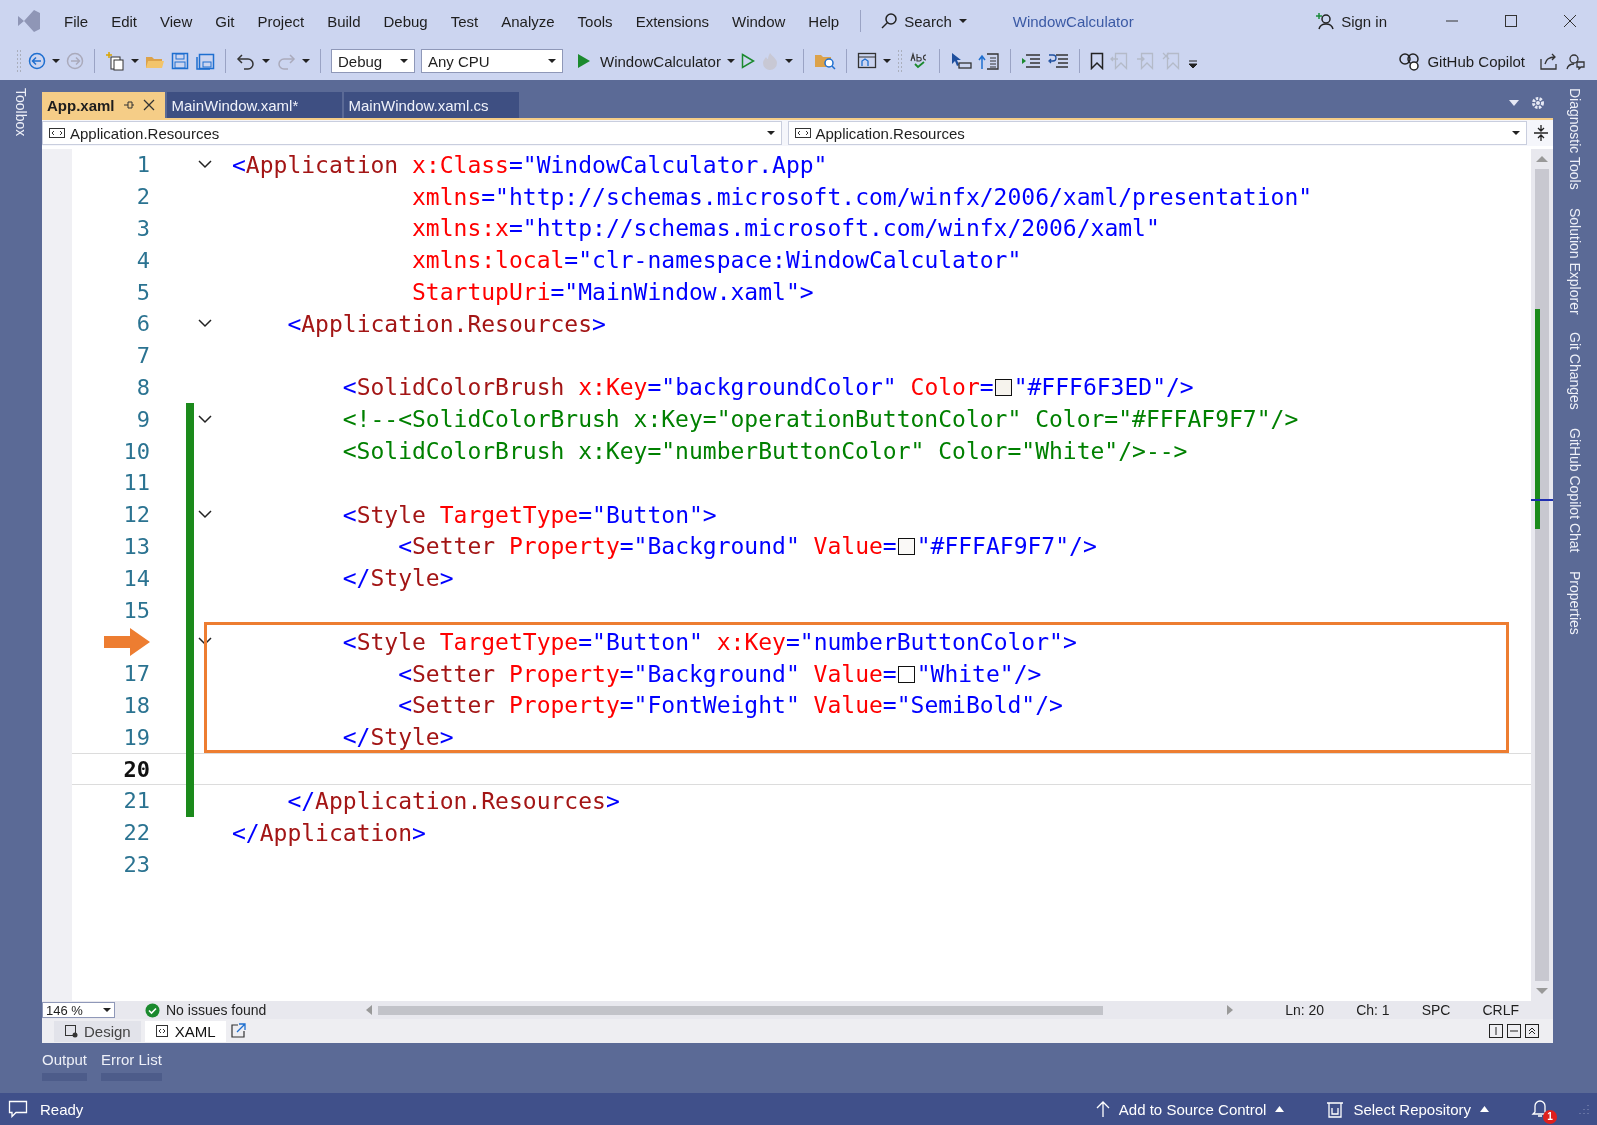 The height and width of the screenshot is (1125, 1597). What do you see at coordinates (1549, 61) in the screenshot?
I see `share-icon` at bounding box center [1549, 61].